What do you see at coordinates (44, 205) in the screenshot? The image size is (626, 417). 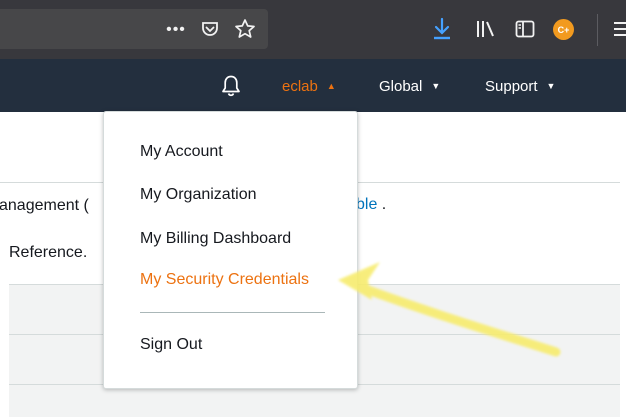 I see `body-text-fragment: anagement (` at bounding box center [44, 205].